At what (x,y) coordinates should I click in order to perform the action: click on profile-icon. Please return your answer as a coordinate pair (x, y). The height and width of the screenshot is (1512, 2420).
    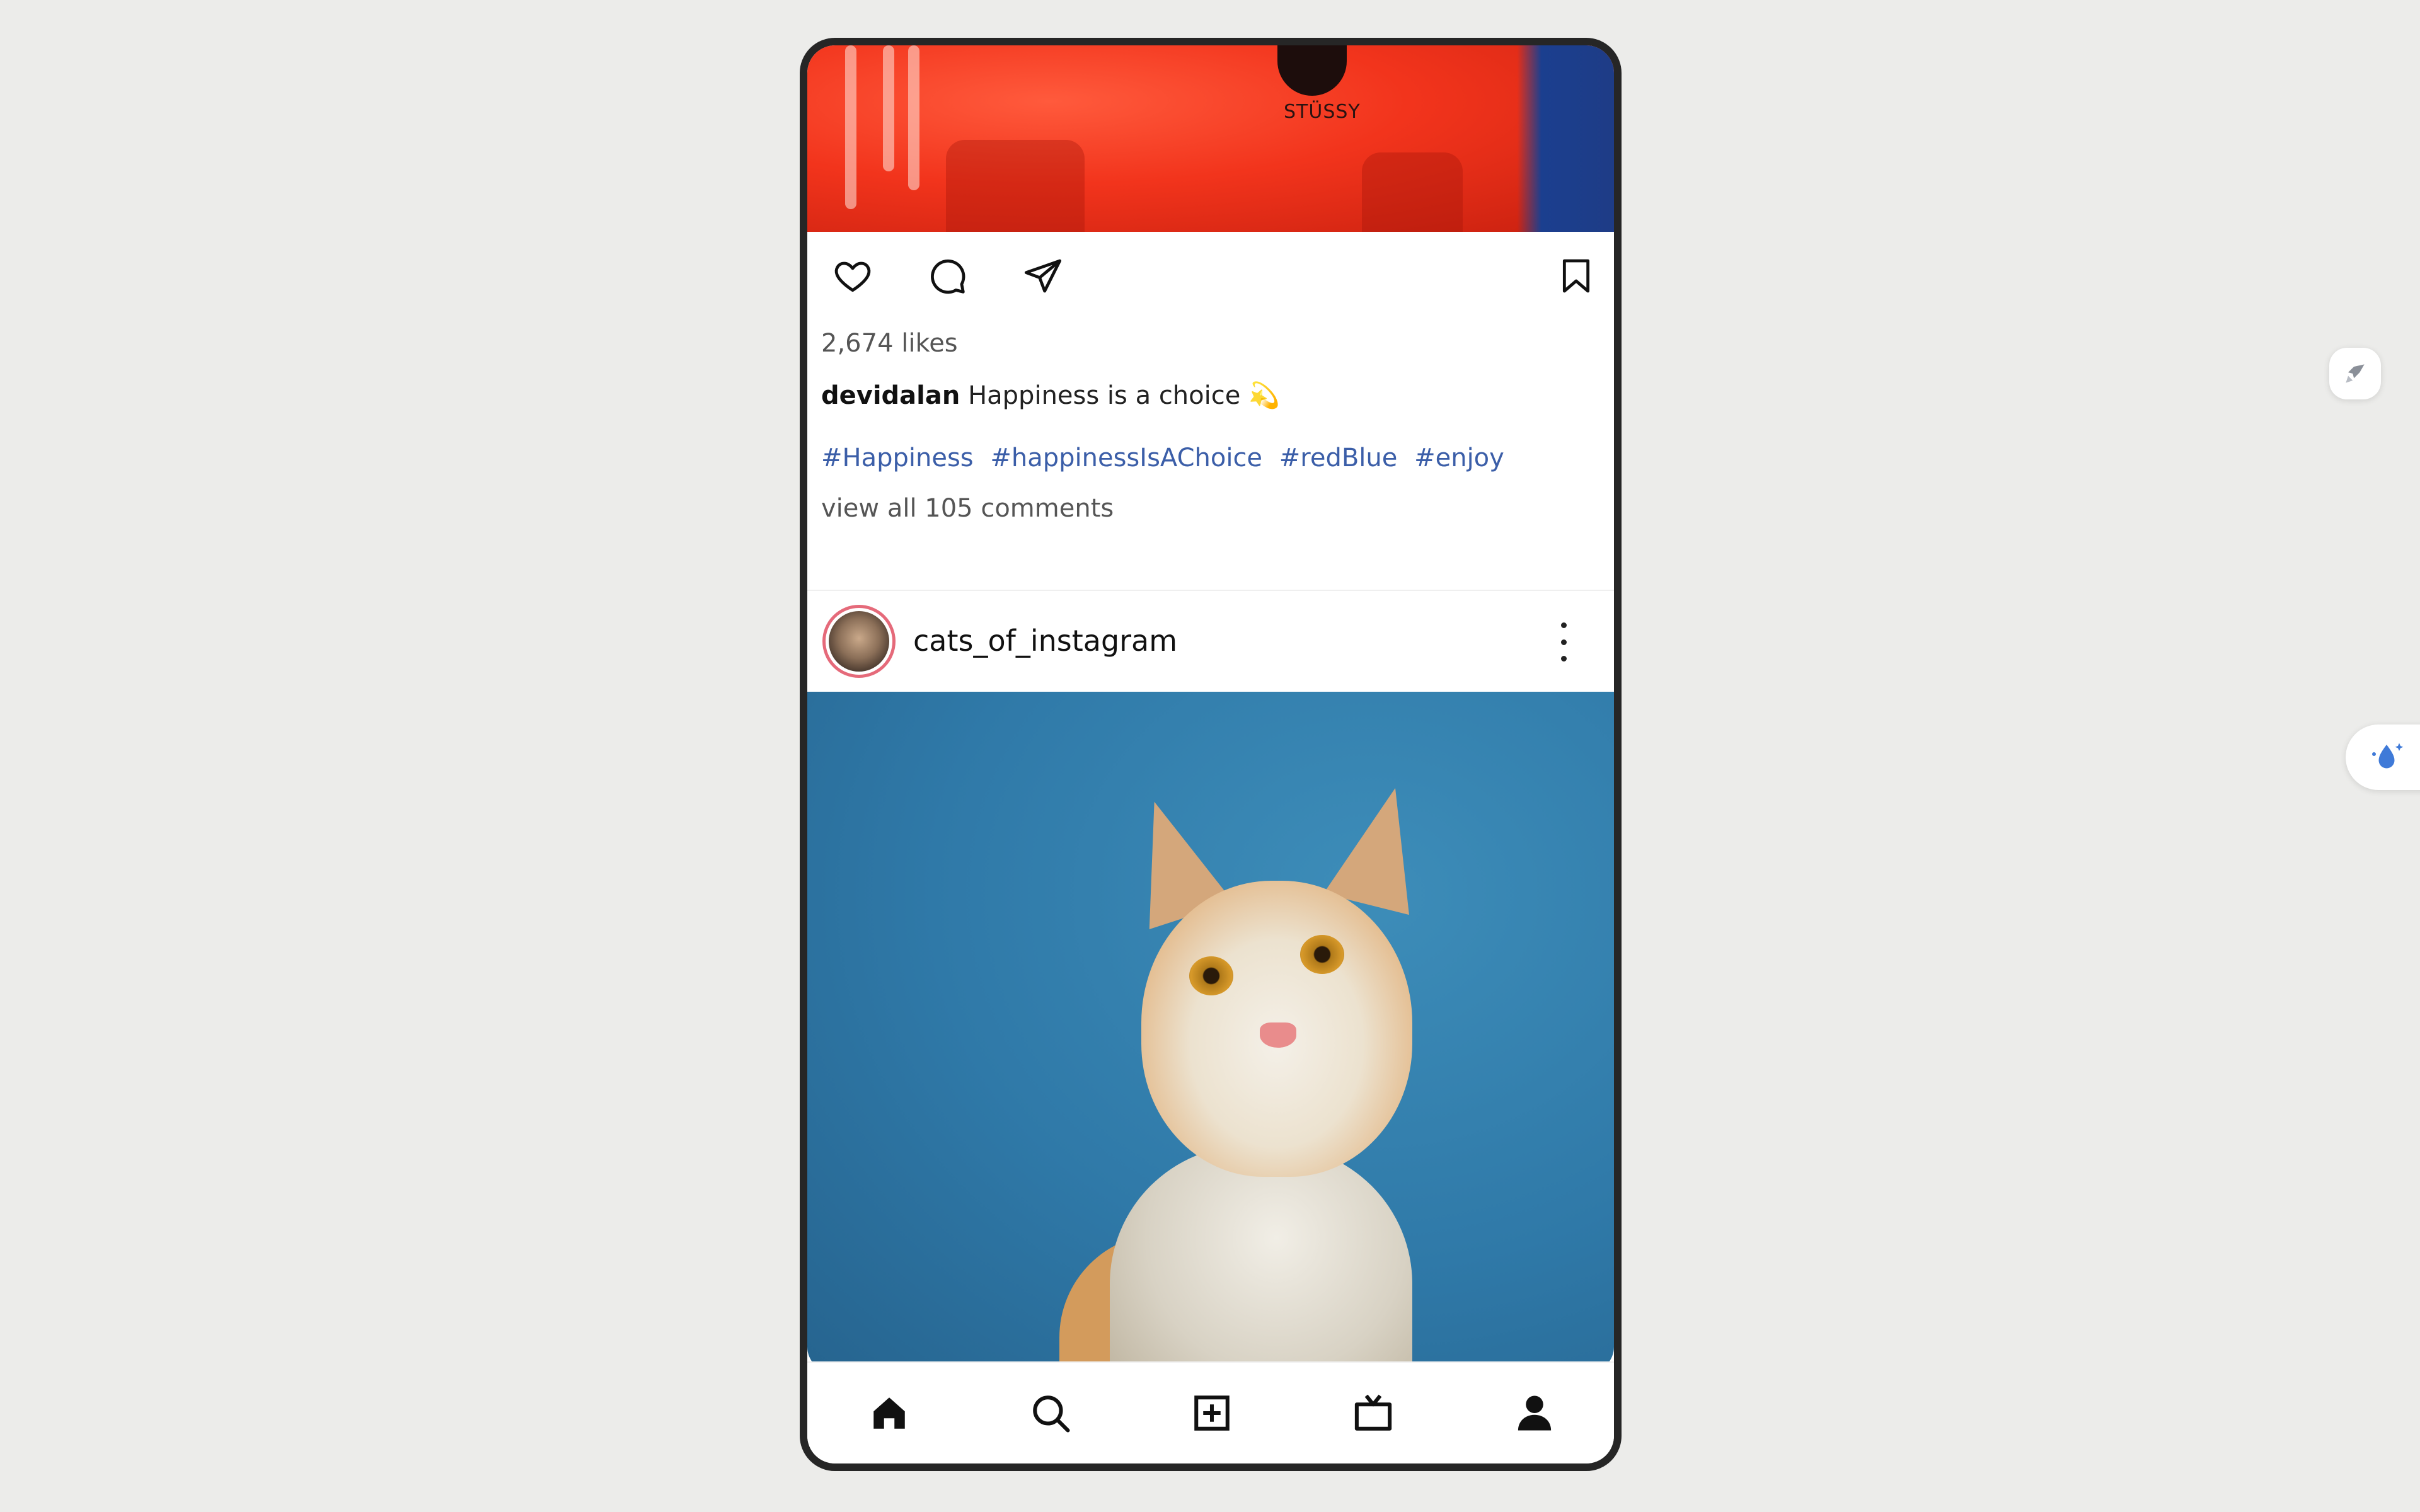
    Looking at the image, I should click on (1535, 1413).